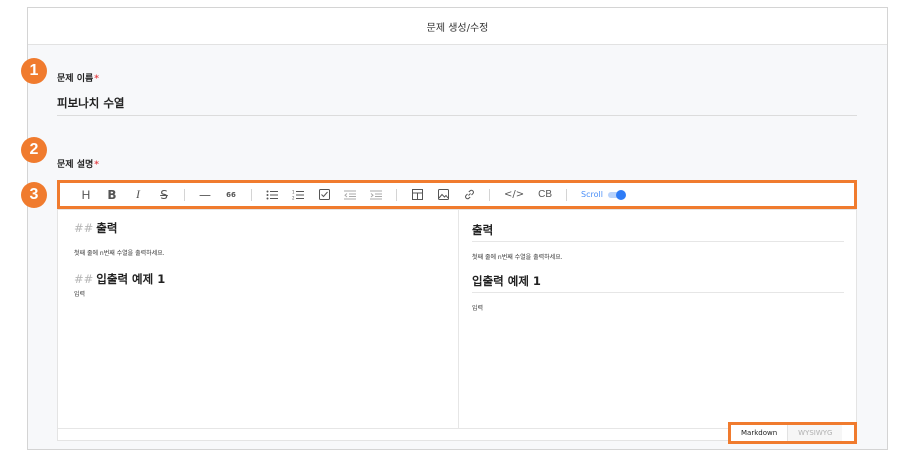 This screenshot has width=899, height=460. I want to click on svg-text: 2, so click(293, 197).